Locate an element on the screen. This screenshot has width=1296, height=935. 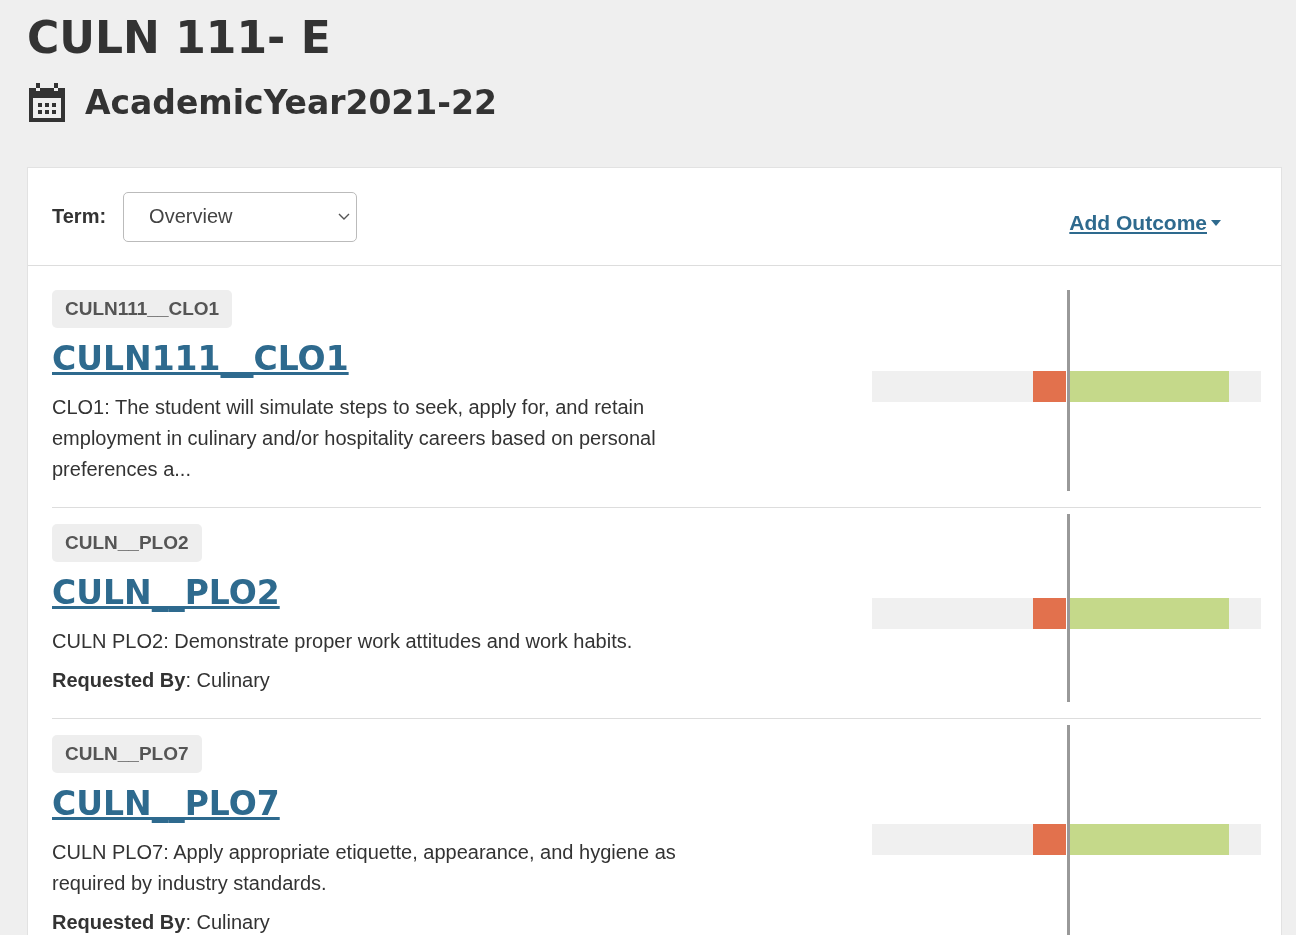
outcome-description: CULN PLO7: Apply appropriate etiquette, appearance, and hygiene as required by industry standards. is located at coordinates (364, 868).